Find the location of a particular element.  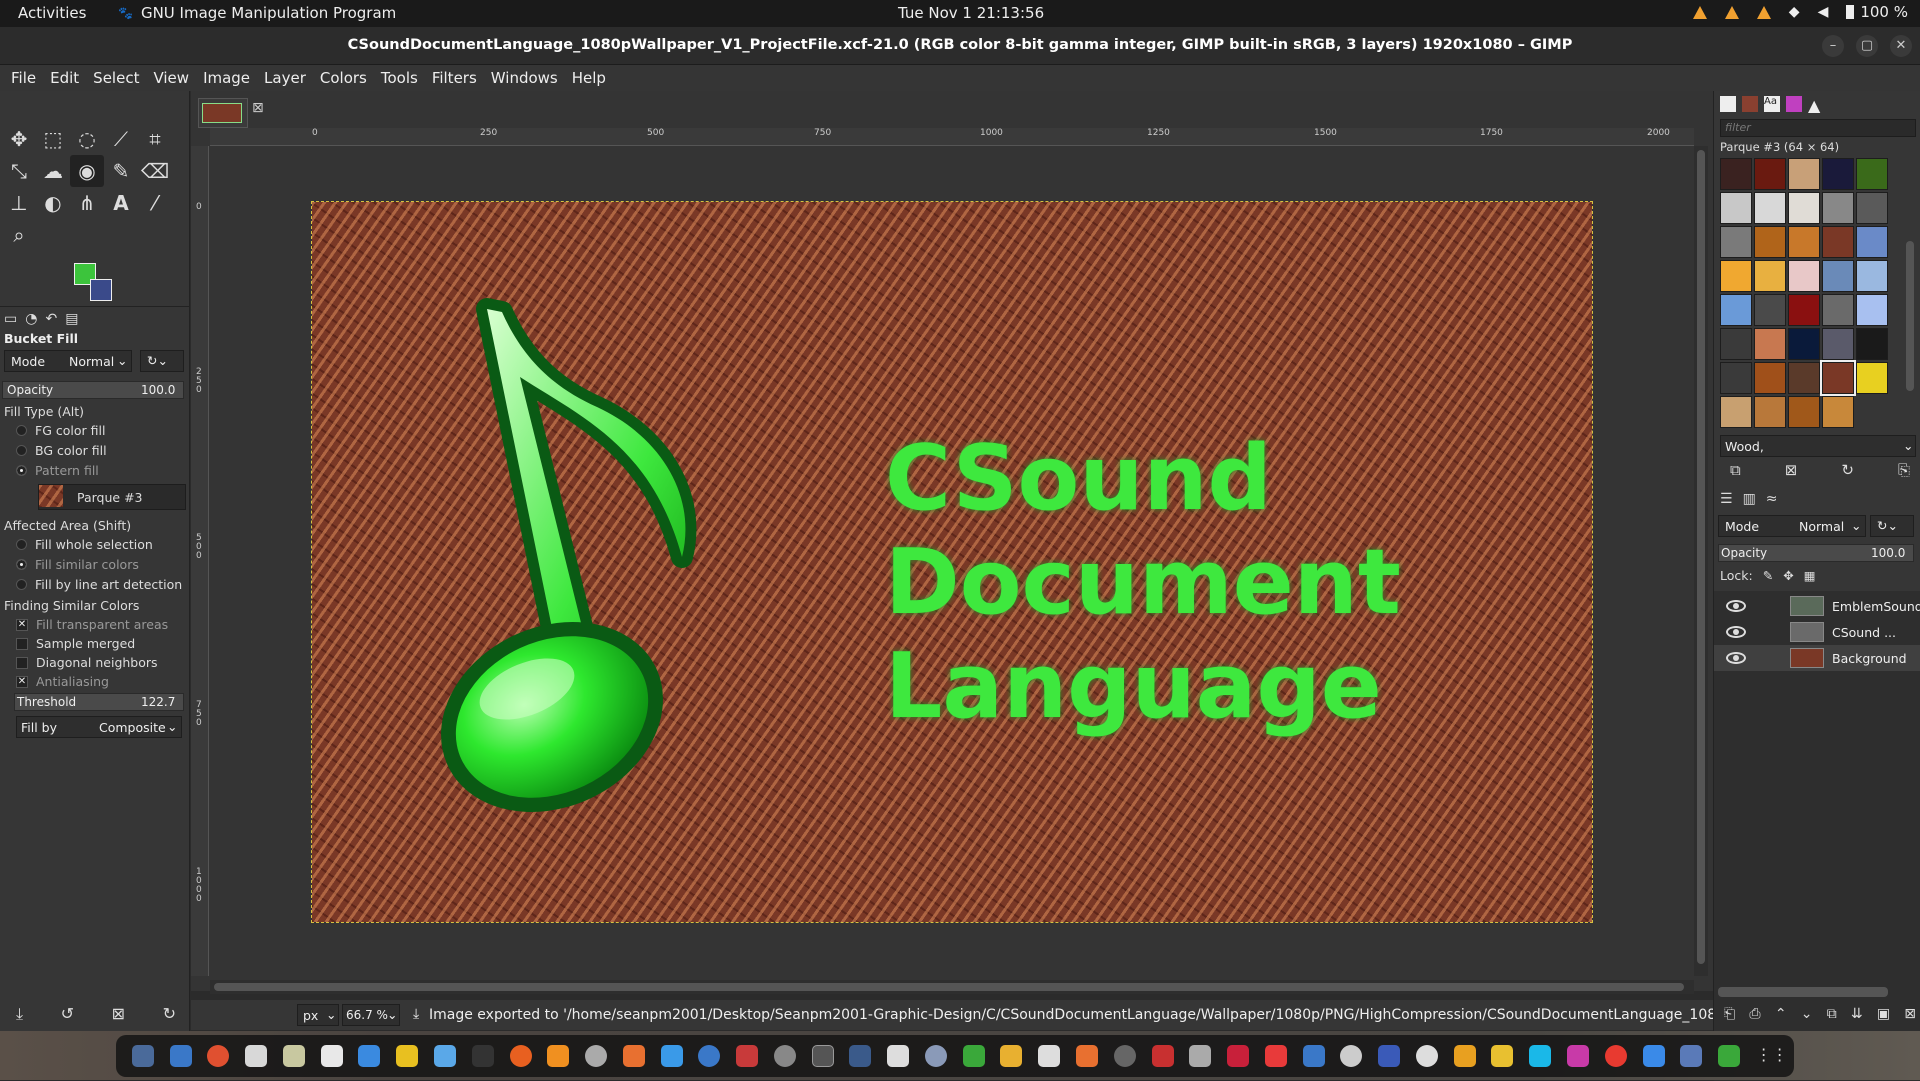

menu-view: View is located at coordinates (171, 78).